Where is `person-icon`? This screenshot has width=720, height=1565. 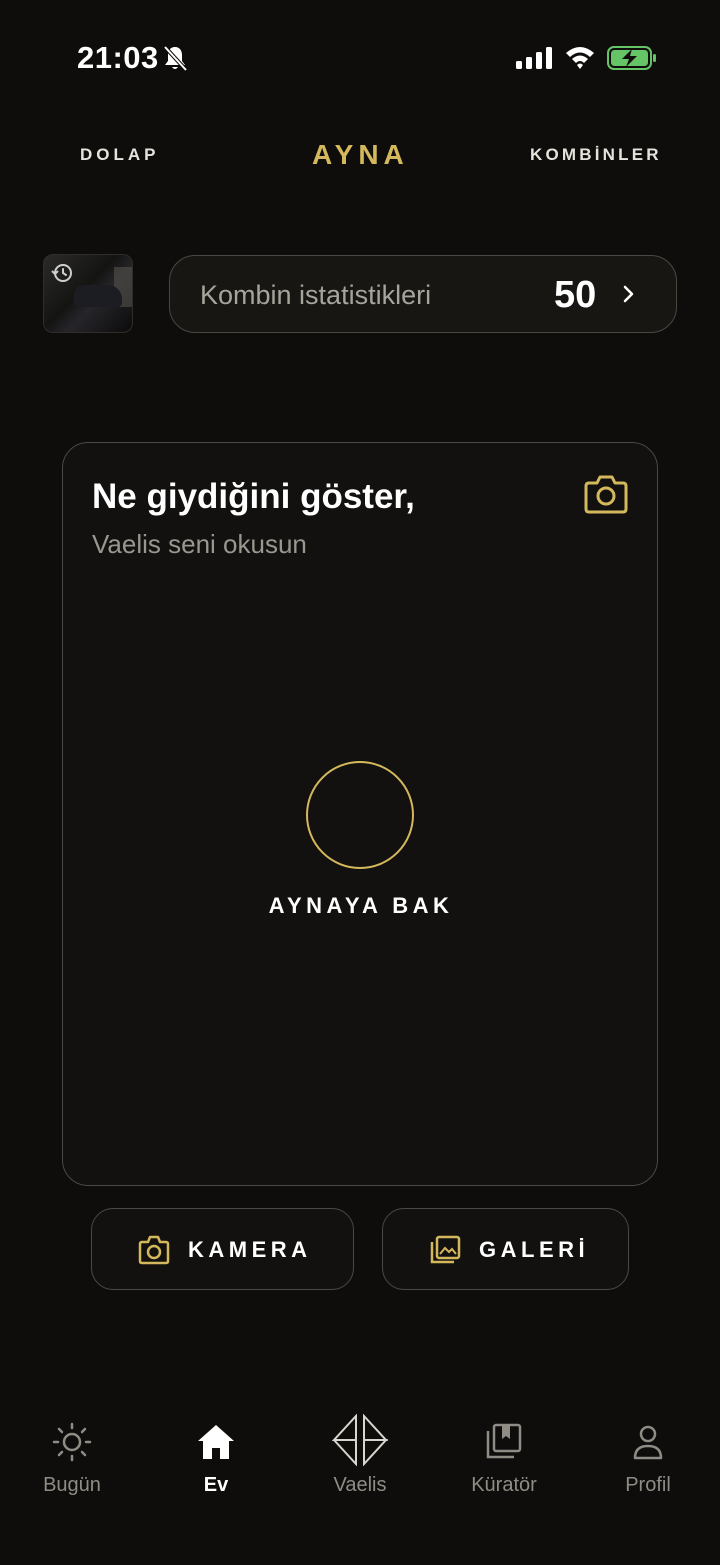
person-icon is located at coordinates (648, 1442).